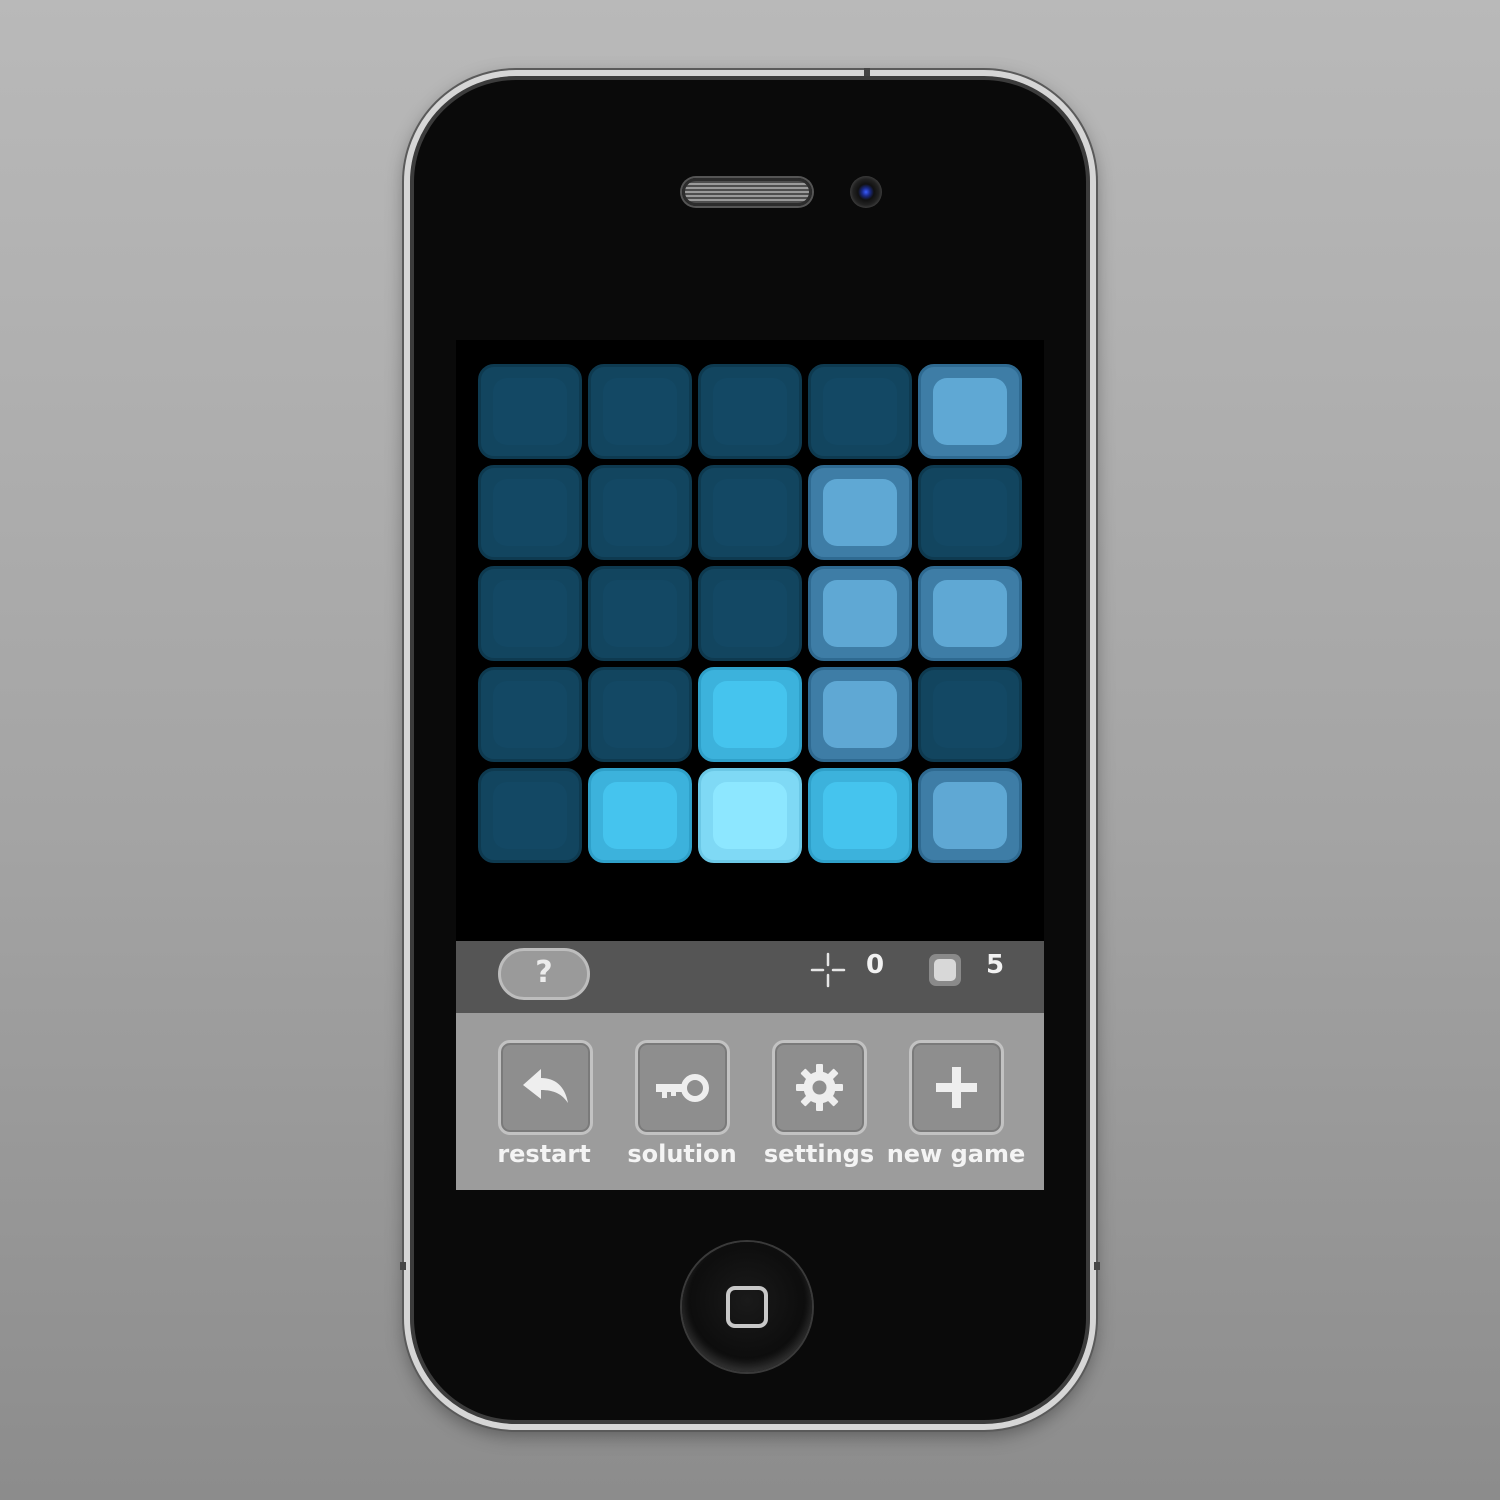 This screenshot has height=1500, width=1500. Describe the element at coordinates (747, 192) in the screenshot. I see `earpiece-speaker` at that location.